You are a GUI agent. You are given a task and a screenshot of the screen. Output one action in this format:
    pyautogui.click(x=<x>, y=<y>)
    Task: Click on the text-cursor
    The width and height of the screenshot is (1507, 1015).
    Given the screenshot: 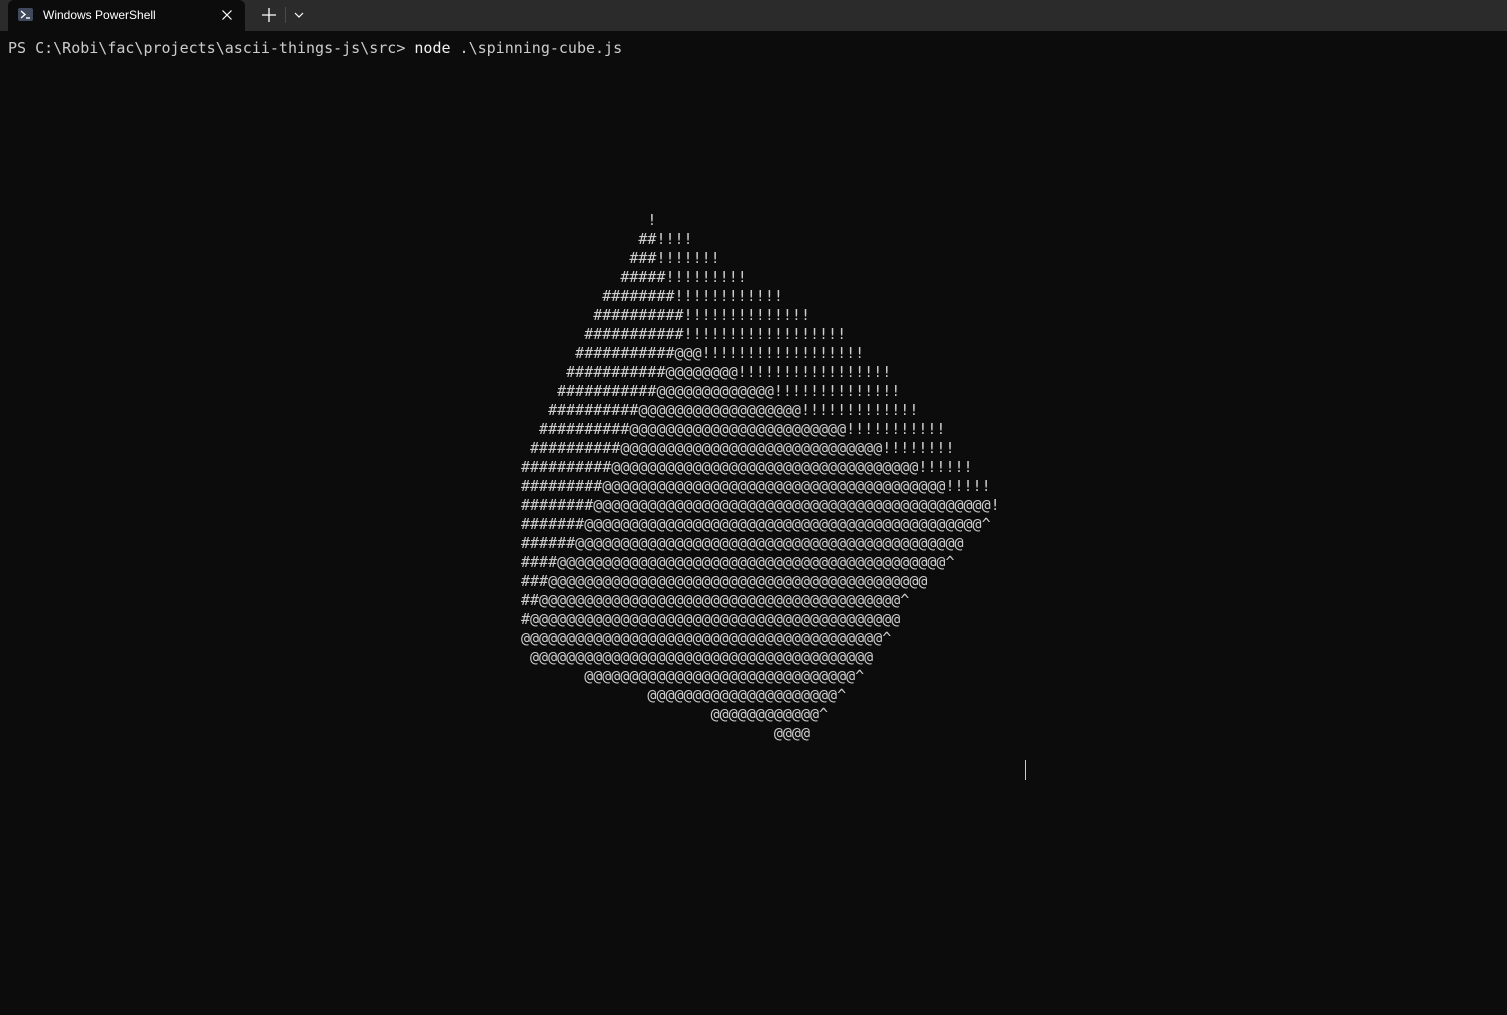 What is the action you would take?
    pyautogui.click(x=1025, y=770)
    